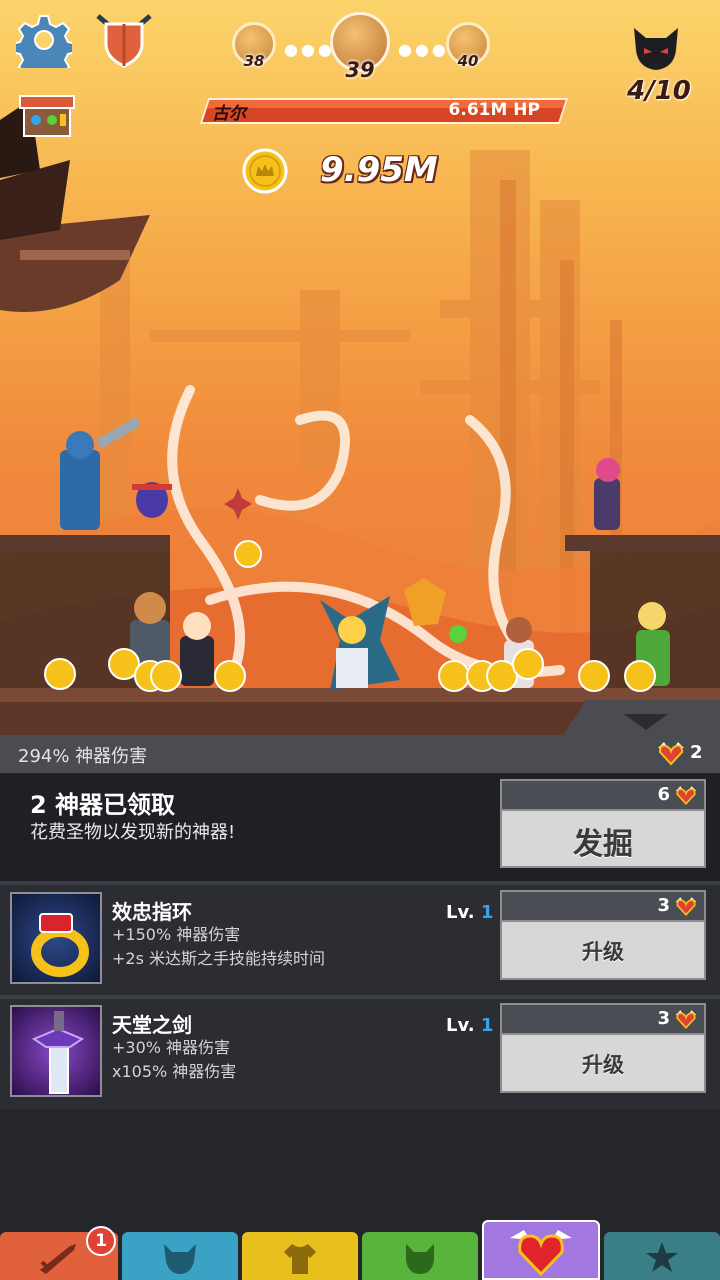 The image size is (720, 1280). I want to click on shop-stall-icon, so click(47, 116).